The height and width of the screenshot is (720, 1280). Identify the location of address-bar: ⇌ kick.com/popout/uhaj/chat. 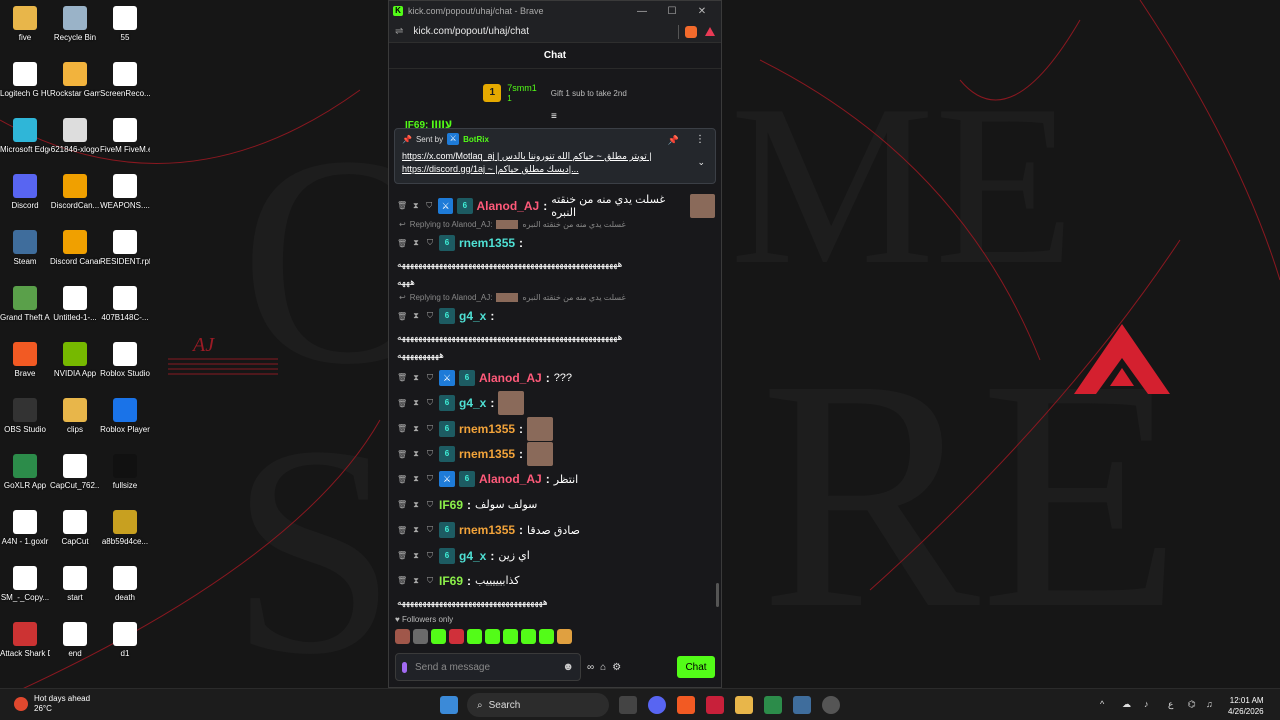
(555, 32).